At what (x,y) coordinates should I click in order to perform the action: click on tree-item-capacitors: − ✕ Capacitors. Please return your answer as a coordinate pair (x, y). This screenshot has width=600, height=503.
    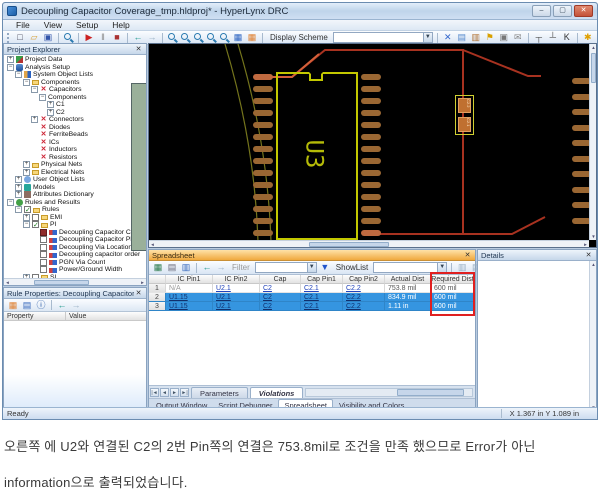
    Looking at the image, I should click on (75, 90).